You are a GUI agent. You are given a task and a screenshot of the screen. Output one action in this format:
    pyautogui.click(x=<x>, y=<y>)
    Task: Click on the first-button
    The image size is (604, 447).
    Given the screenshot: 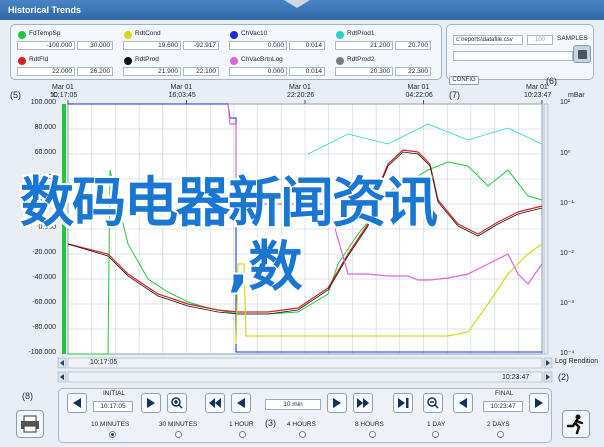 What is the action you would take?
    pyautogui.click(x=77, y=403)
    